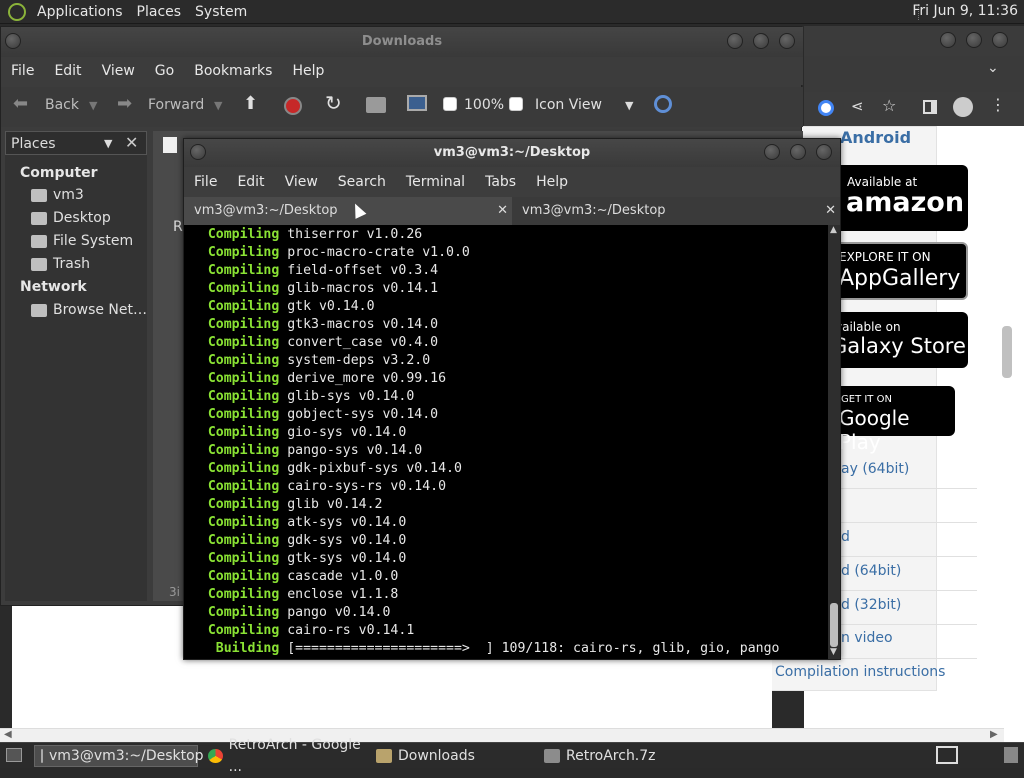 The image size is (1024, 778). Describe the element at coordinates (860, 672) in the screenshot. I see `link-compilation-instructions: Compilation instructions` at that location.